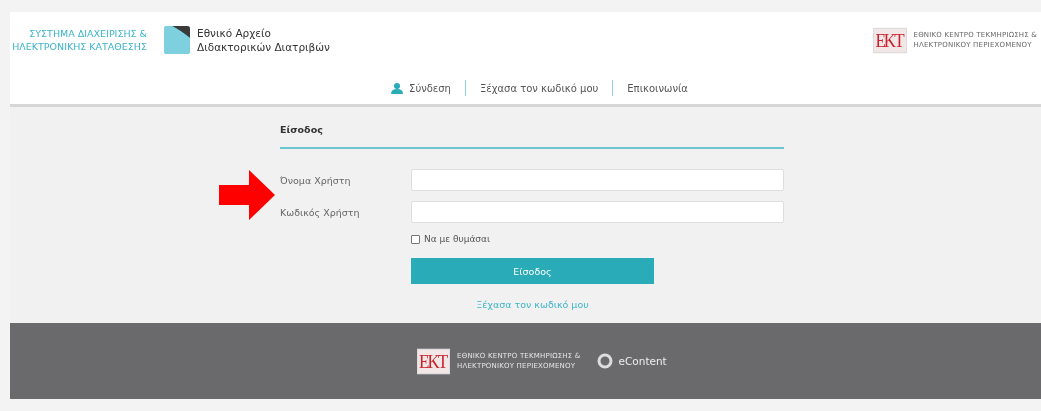 The height and width of the screenshot is (411, 1041). What do you see at coordinates (79, 40) in the screenshot?
I see `system-name: ΣΥΣΤΗΜΑ ΔΙΑΧΕΙΡΙΣΗΣ & ΗΛΕΚΤΡΟΝΙΚΗΣ ΚΑΤΑΘΕΣΗΣ` at bounding box center [79, 40].